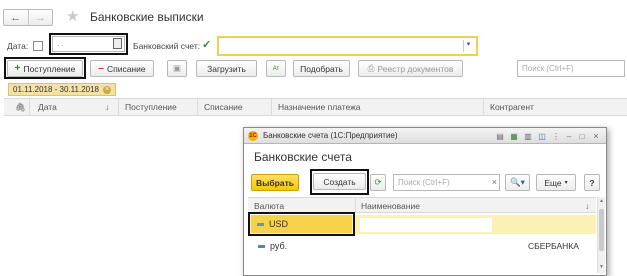 The image size is (627, 276). Describe the element at coordinates (177, 68) in the screenshot. I see `copy-icon: ▣` at that location.